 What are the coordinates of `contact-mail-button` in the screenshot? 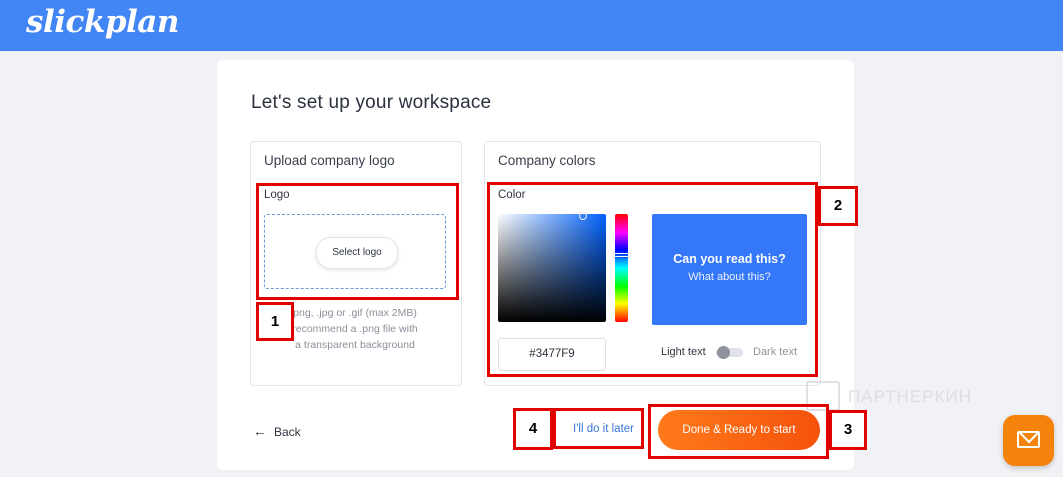 It's located at (1028, 440).